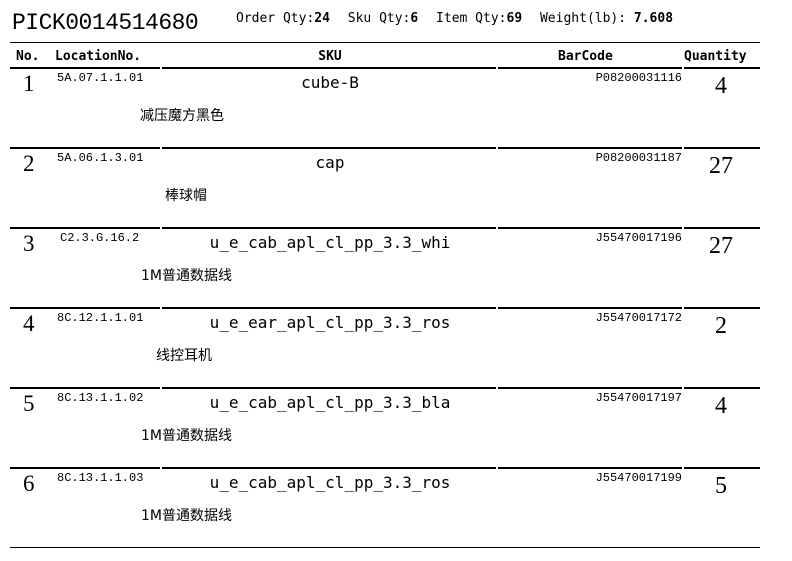  I want to click on sku-qty-stat: Sku Qty:6, so click(383, 18).